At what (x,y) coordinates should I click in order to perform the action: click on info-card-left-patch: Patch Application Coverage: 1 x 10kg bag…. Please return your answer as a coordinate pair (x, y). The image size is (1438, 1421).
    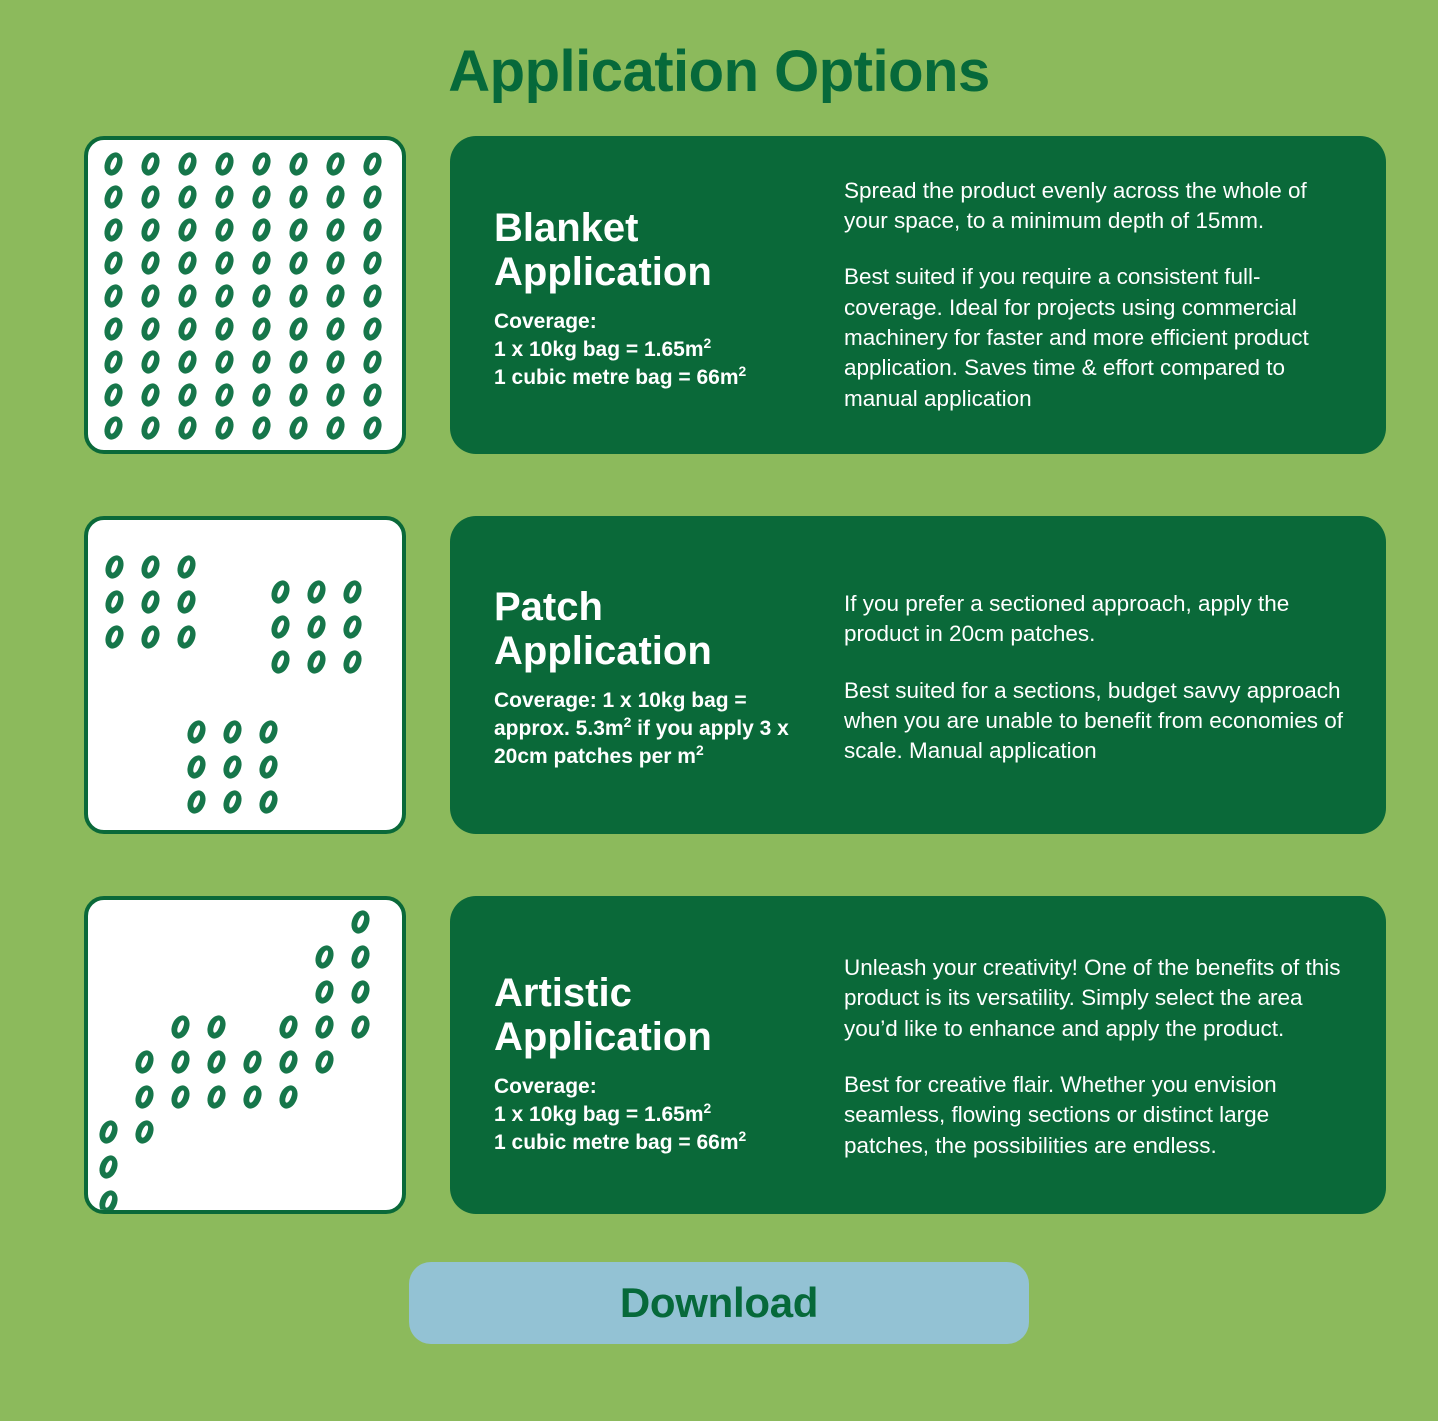
    Looking at the image, I should click on (667, 675).